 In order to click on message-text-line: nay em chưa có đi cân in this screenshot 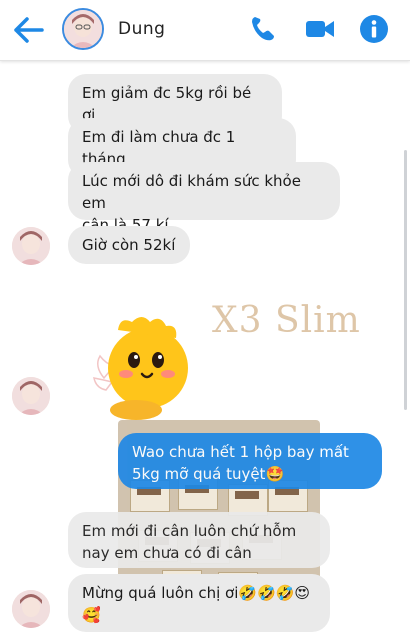, I will do `click(167, 553)`.